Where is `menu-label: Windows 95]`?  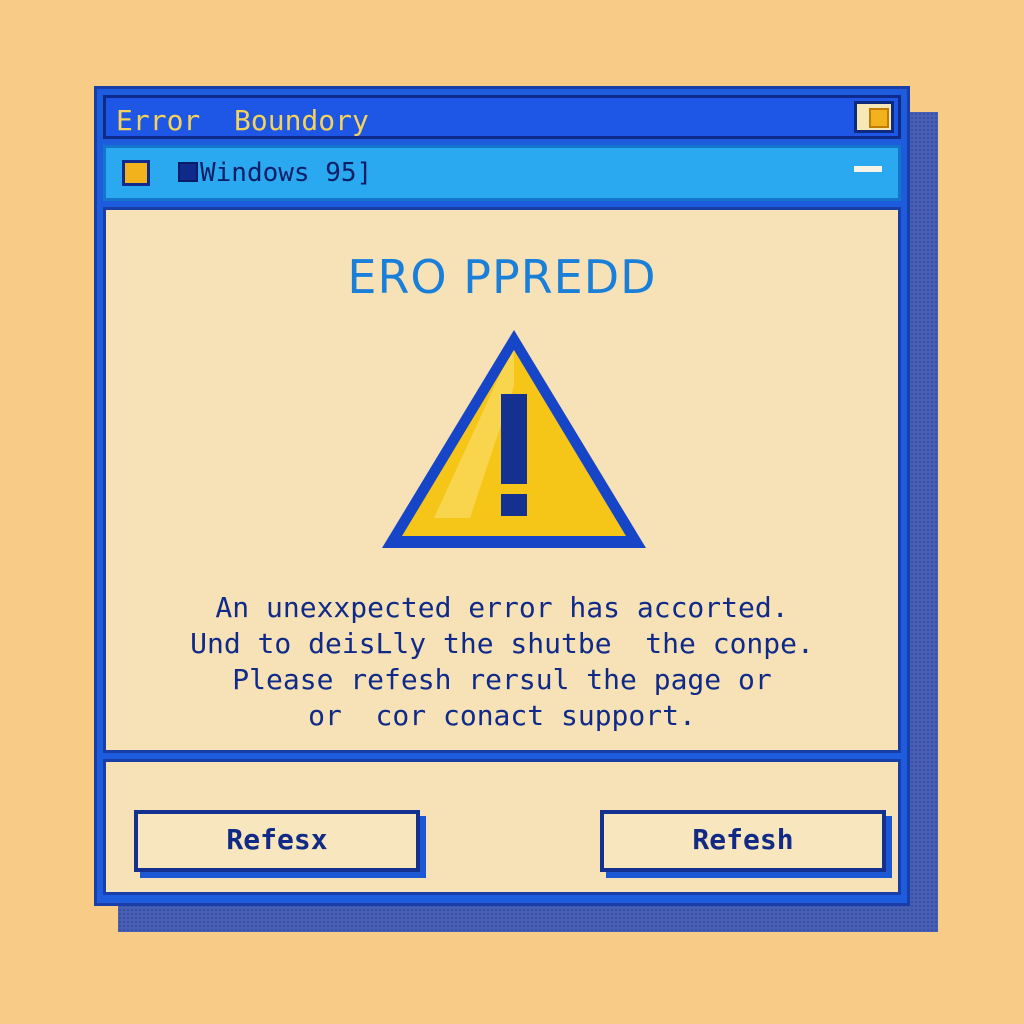 menu-label: Windows 95] is located at coordinates (286, 173).